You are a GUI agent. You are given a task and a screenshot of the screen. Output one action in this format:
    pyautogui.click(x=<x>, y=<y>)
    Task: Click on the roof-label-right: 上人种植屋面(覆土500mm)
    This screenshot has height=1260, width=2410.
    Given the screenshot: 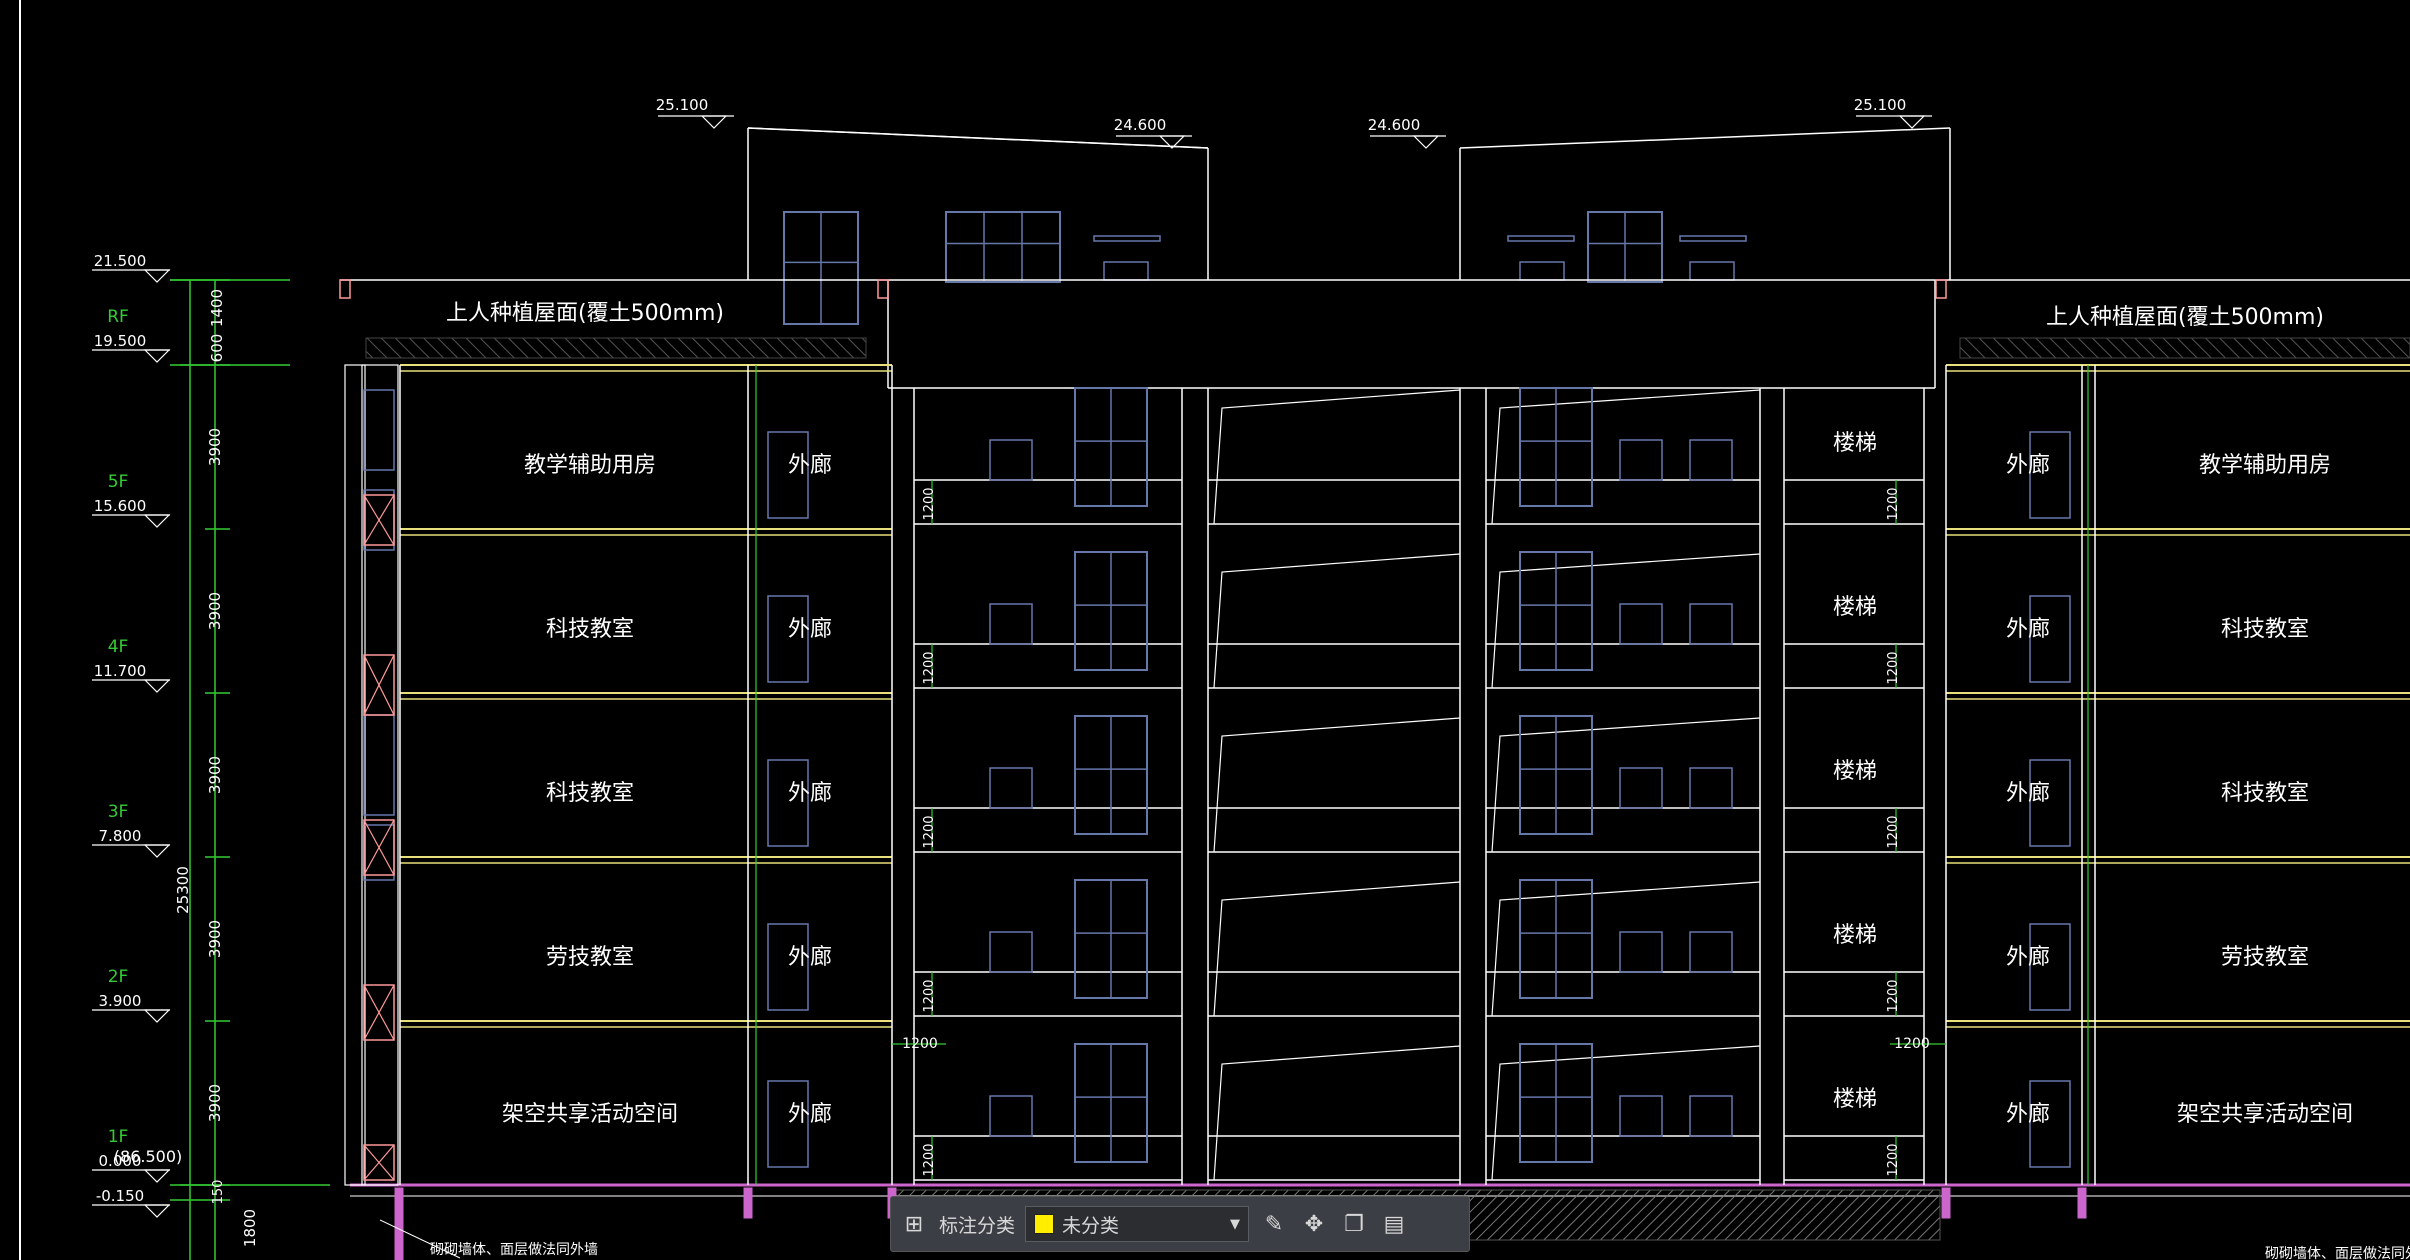 What is the action you would take?
    pyautogui.click(x=2185, y=317)
    